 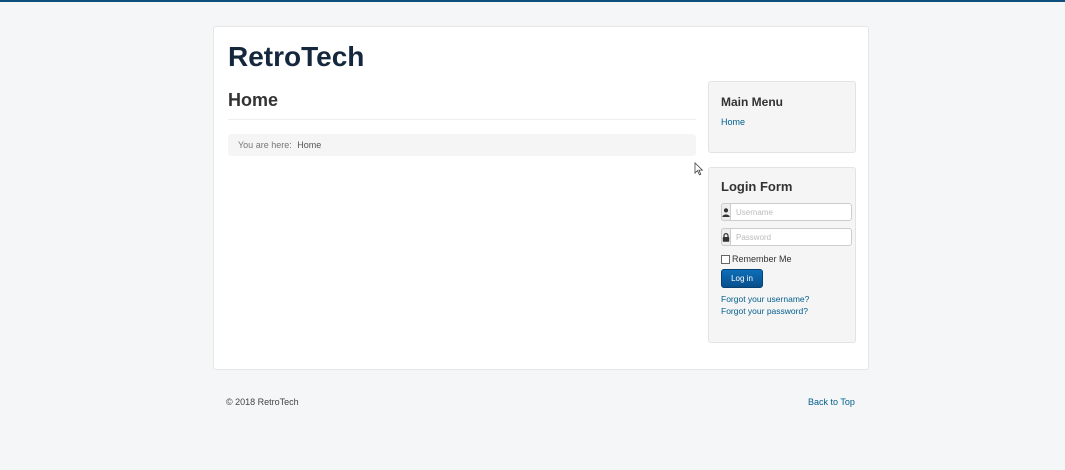 I want to click on username-group, so click(x=786, y=212).